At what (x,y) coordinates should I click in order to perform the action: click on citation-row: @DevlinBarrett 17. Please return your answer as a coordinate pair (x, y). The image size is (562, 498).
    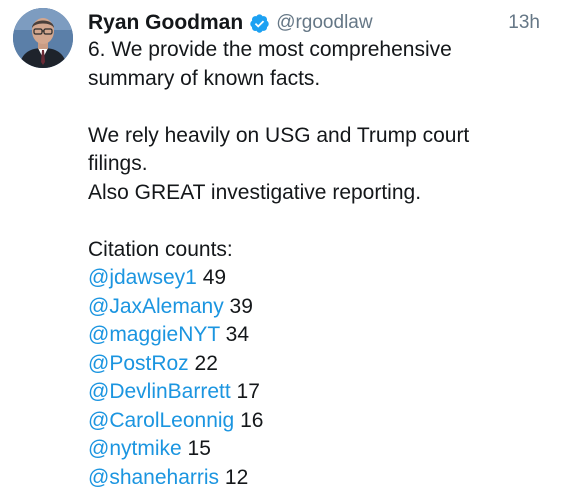
    Looking at the image, I should click on (318, 392).